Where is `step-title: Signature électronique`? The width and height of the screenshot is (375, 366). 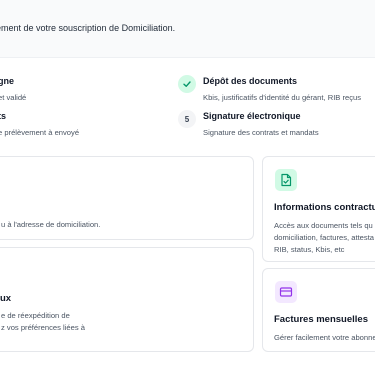 step-title: Signature électronique is located at coordinates (252, 116).